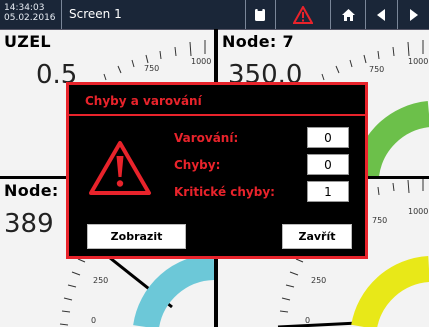 This screenshot has height=327, width=429. Describe the element at coordinates (206, 138) in the screenshot. I see `warnings-label: Varování:` at that location.